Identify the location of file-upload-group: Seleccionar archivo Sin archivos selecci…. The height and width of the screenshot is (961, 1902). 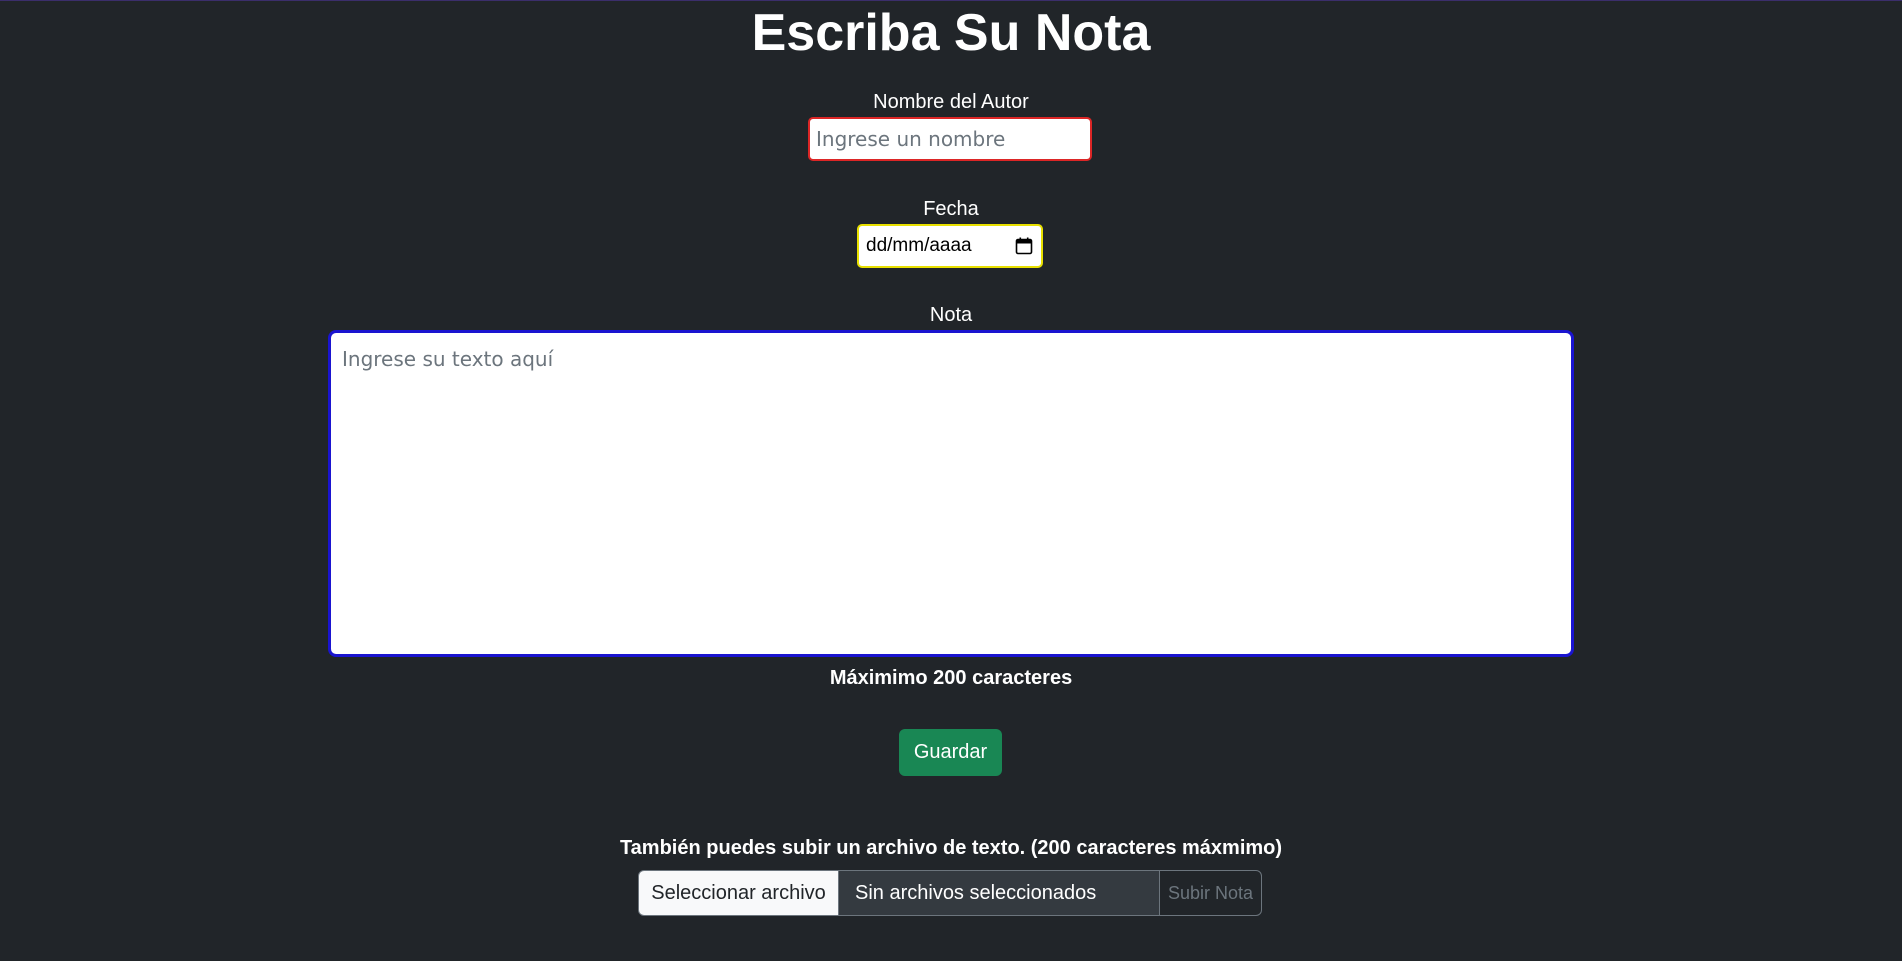
(950, 893).